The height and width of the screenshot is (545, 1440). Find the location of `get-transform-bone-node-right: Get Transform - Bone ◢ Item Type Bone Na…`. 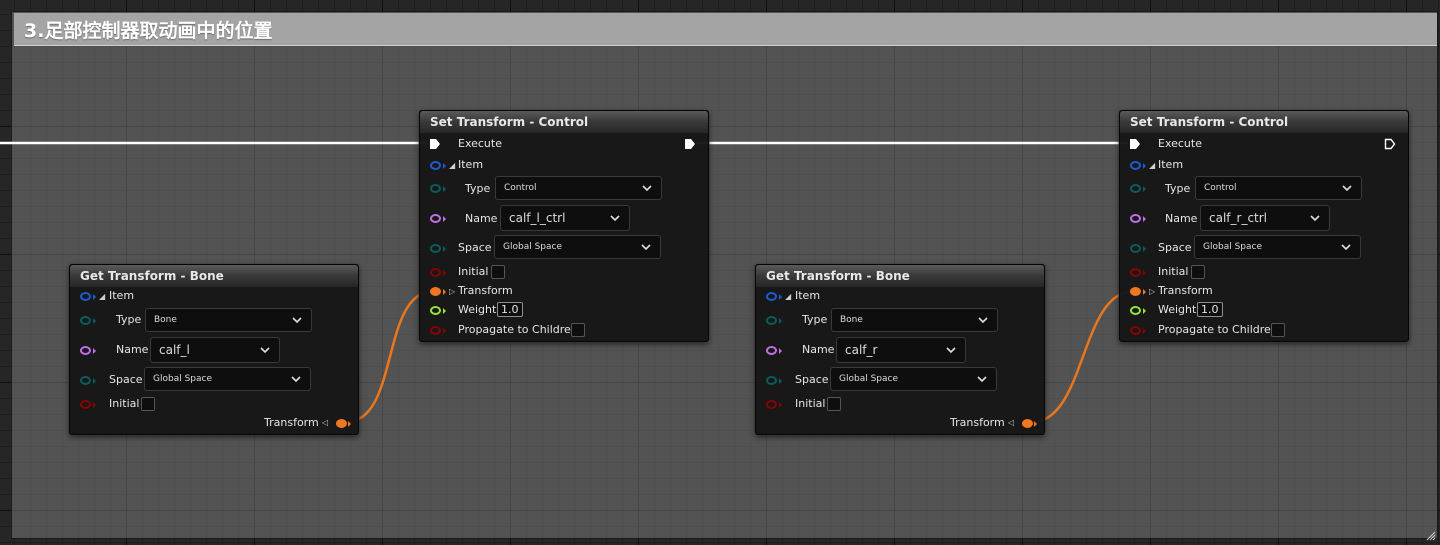

get-transform-bone-node-right: Get Transform - Bone ◢ Item Type Bone Na… is located at coordinates (900, 349).